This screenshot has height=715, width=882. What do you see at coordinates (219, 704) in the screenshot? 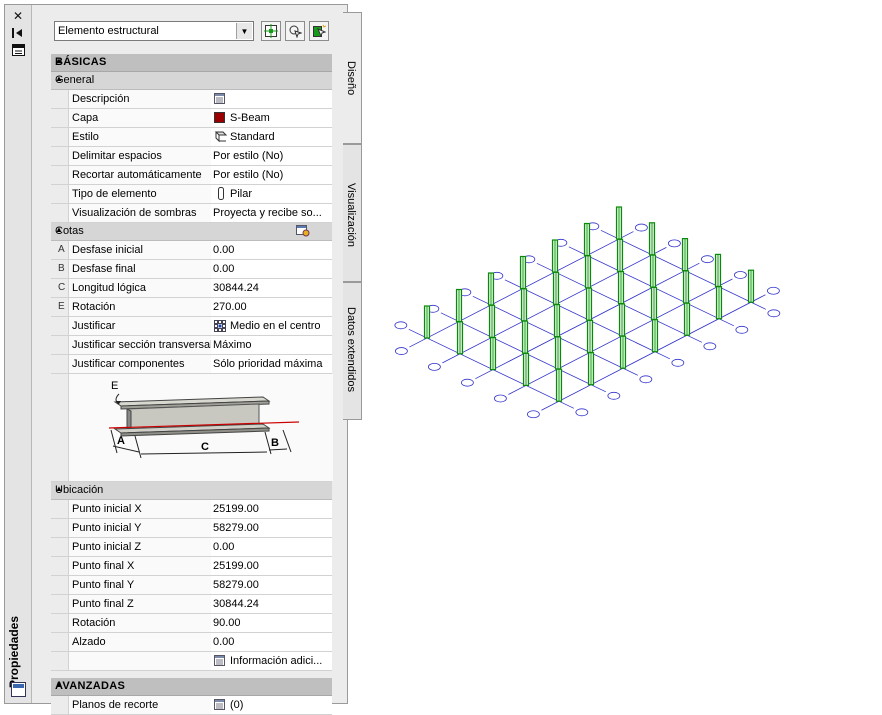
I see `clipping-planes-icon` at bounding box center [219, 704].